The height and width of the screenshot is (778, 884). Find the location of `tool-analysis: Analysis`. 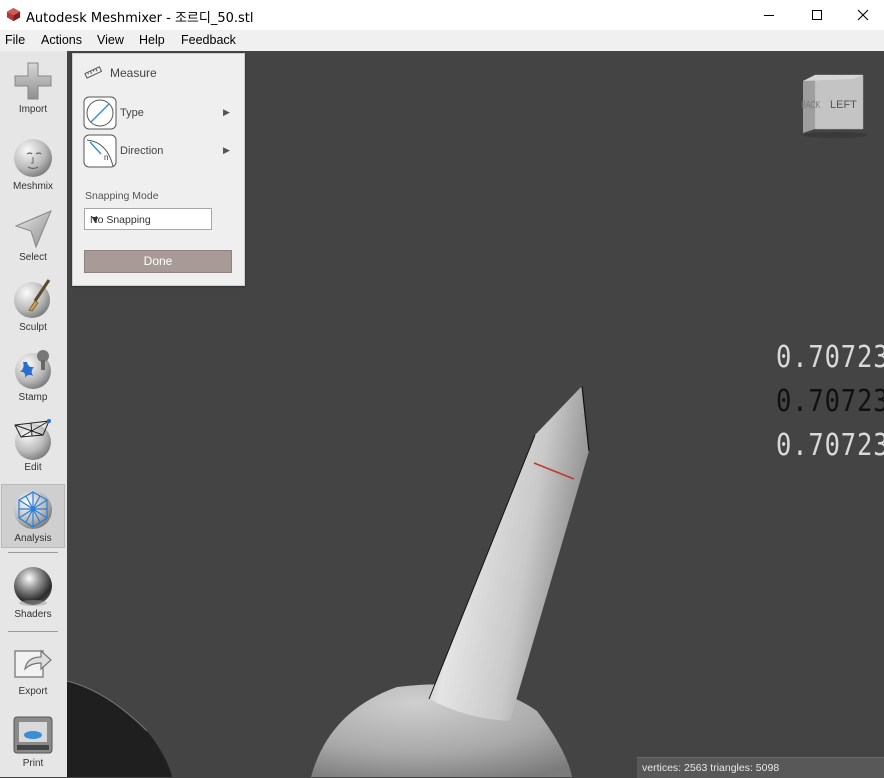

tool-analysis: Analysis is located at coordinates (33, 516).